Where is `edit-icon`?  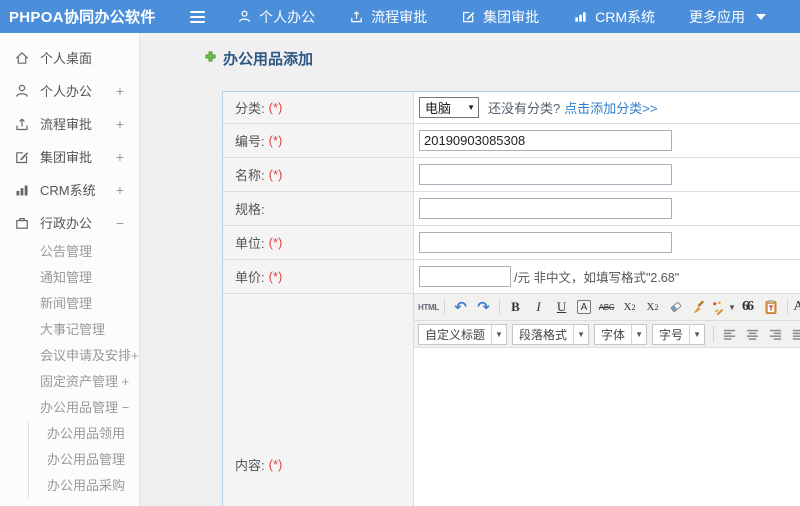
edit-icon is located at coordinates (22, 157).